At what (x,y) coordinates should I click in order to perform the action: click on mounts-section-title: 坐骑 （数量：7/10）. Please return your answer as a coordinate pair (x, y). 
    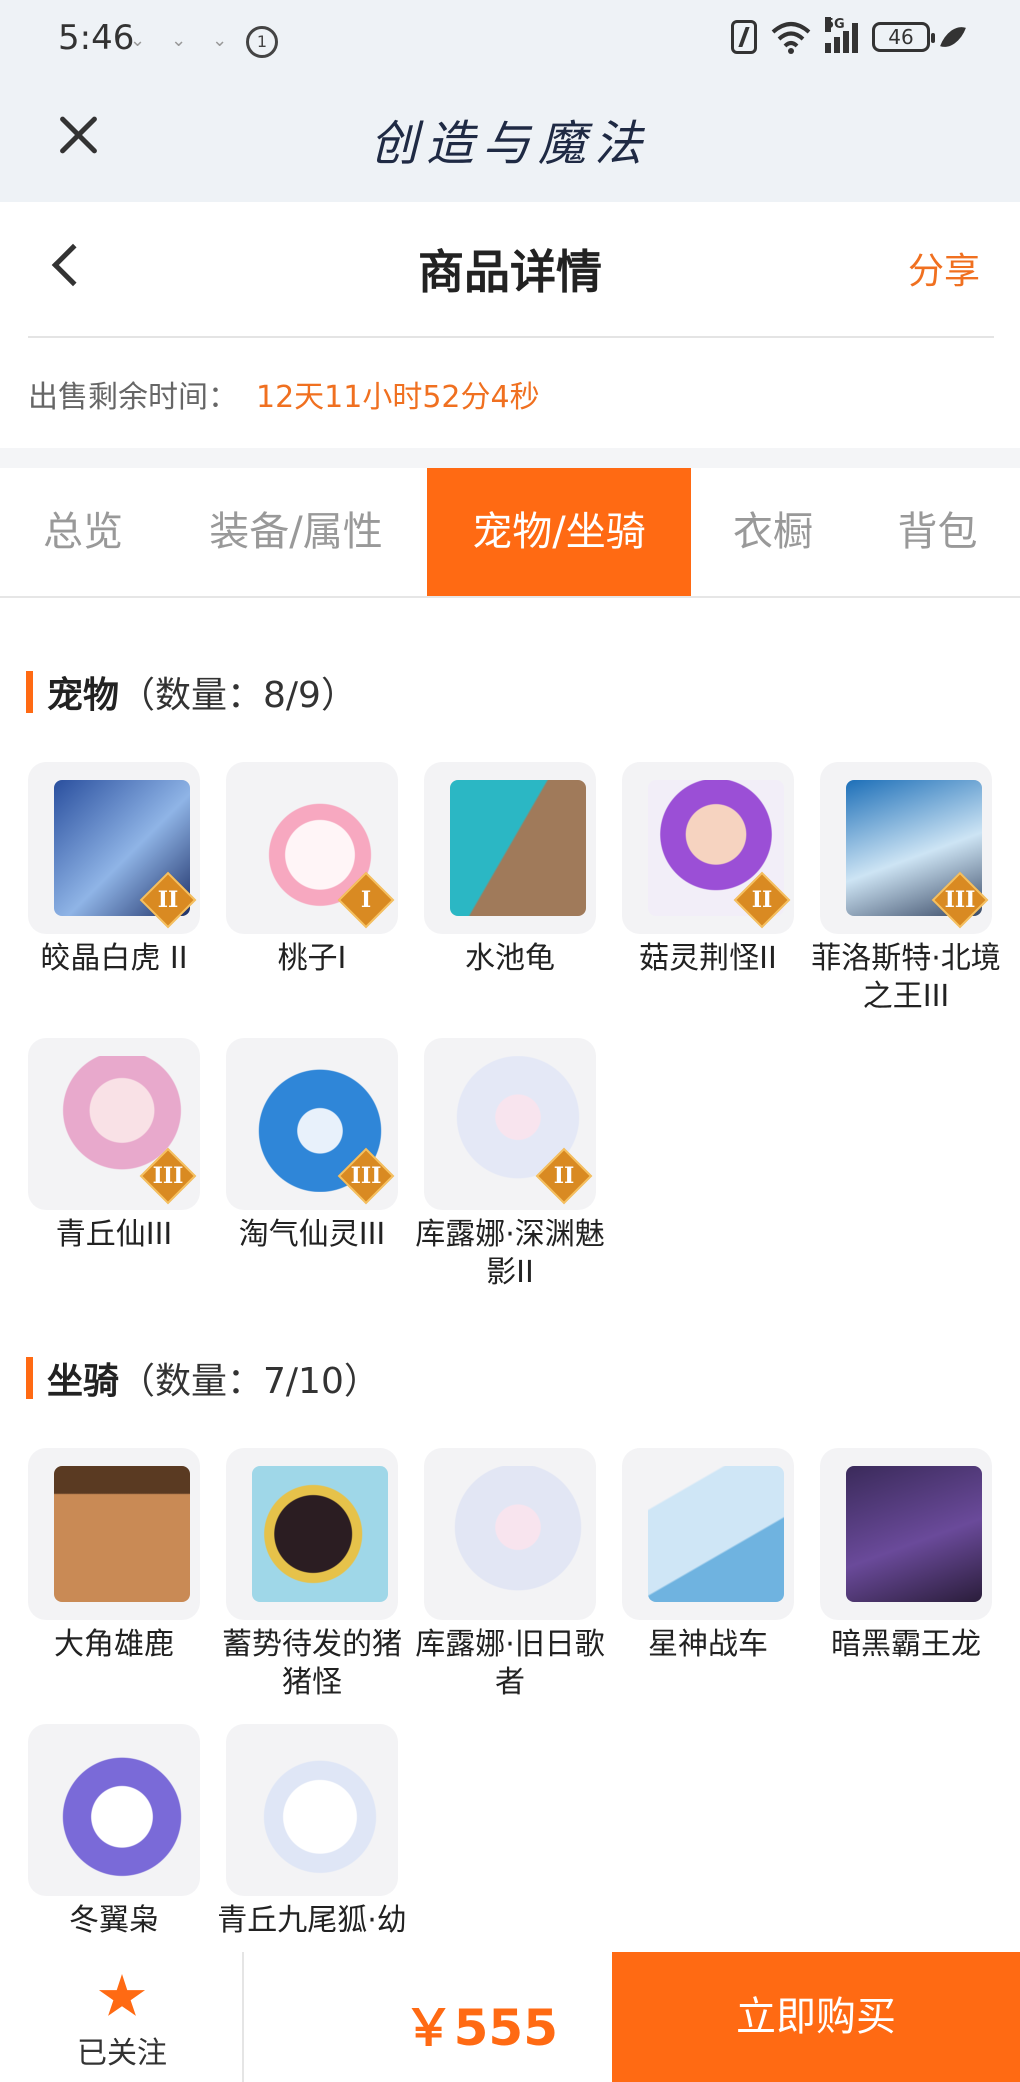
    Looking at the image, I should click on (203, 1379).